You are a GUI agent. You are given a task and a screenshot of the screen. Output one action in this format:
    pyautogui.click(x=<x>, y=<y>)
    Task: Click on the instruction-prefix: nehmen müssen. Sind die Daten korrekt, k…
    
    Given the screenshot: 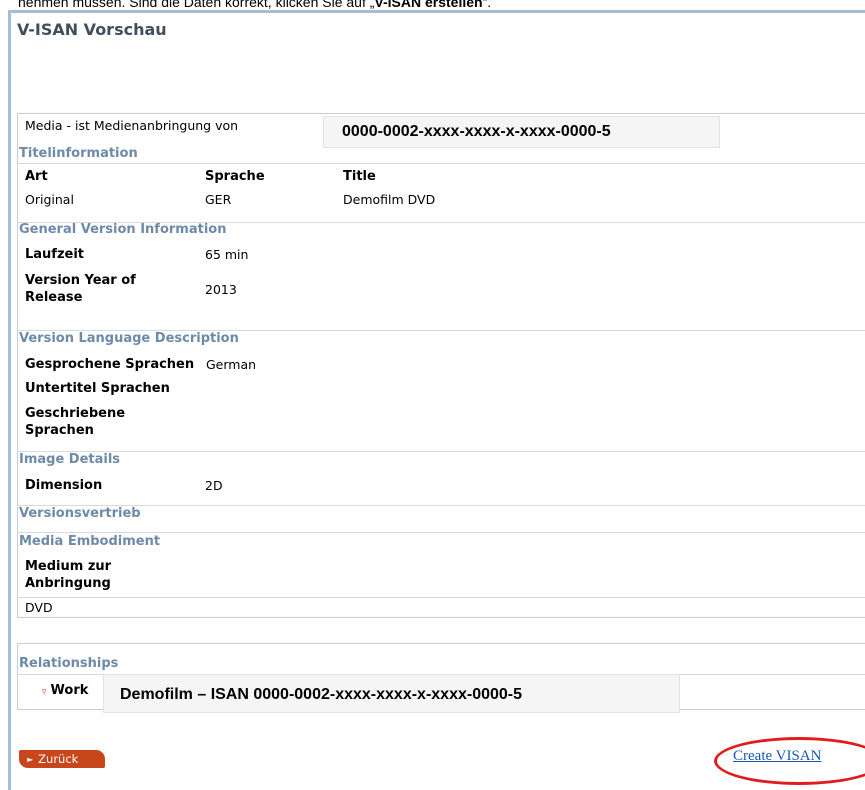 What is the action you would take?
    pyautogui.click(x=196, y=5)
    